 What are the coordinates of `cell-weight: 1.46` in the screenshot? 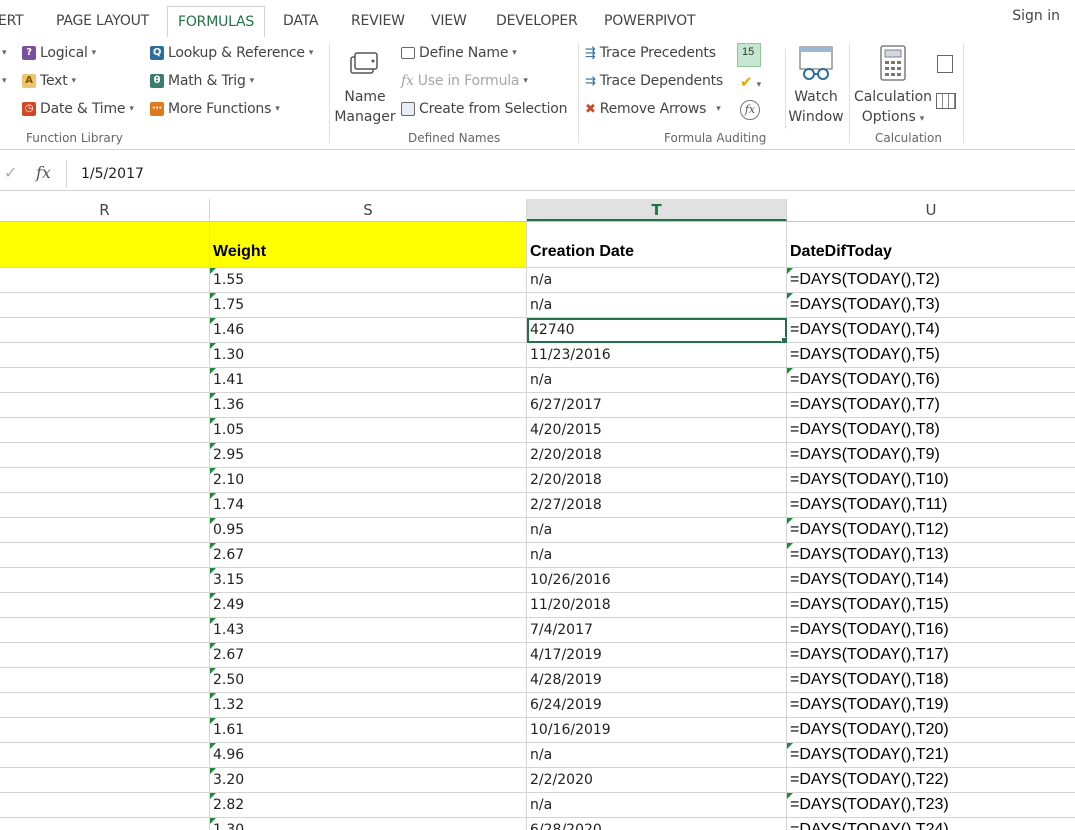 It's located at (368, 330).